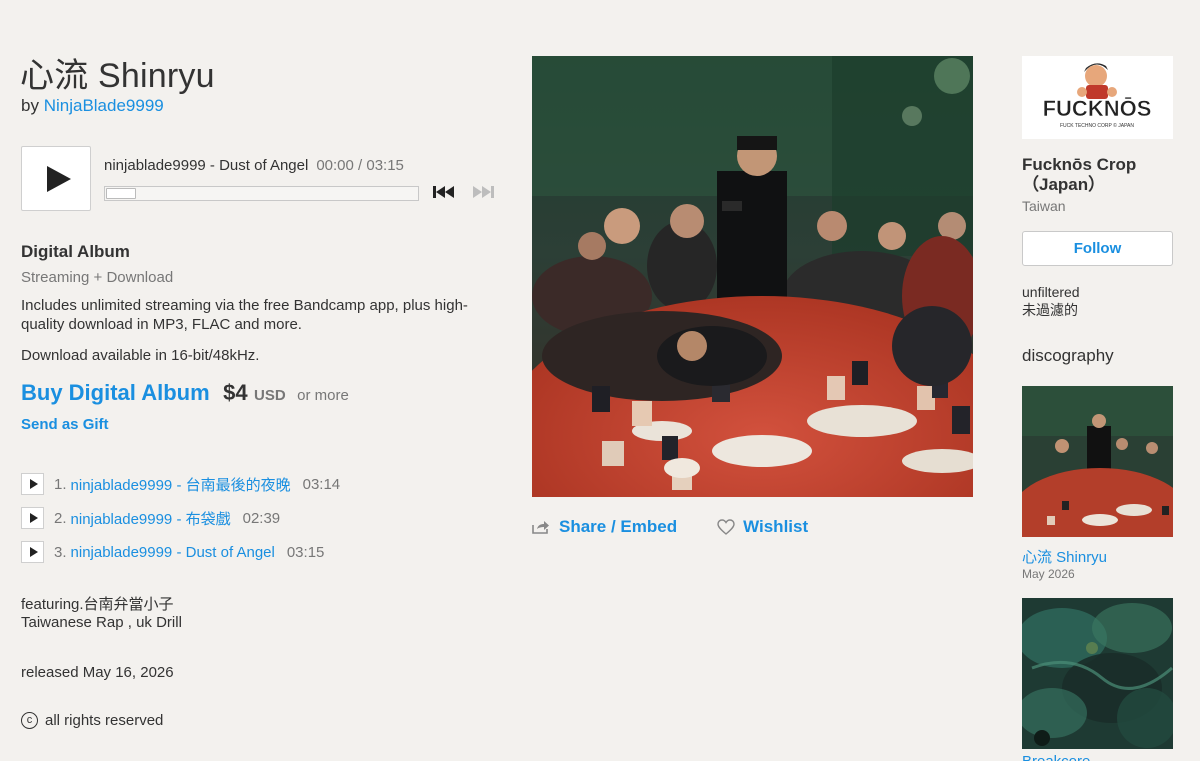  Describe the element at coordinates (1097, 248) in the screenshot. I see `follow-button: Follow` at that location.